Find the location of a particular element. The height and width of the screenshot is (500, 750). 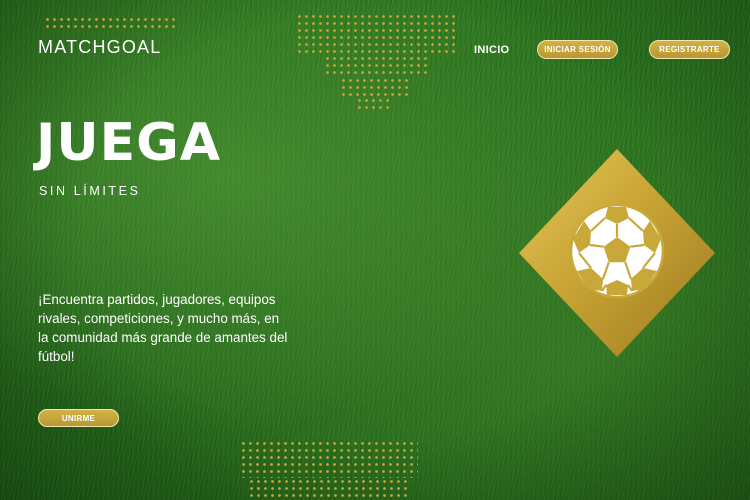

soccer-ball-icon is located at coordinates (617, 253).